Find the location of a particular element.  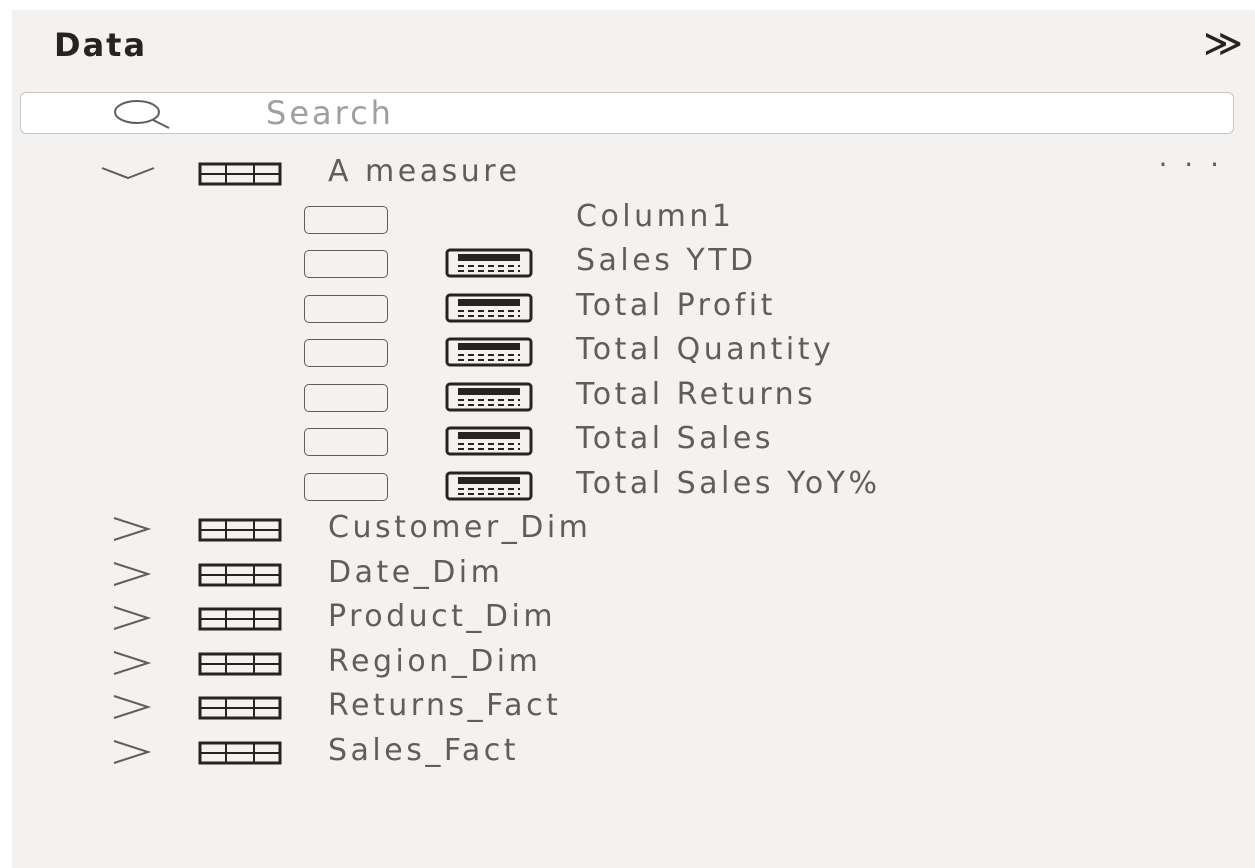

table-label: Customer_Dim is located at coordinates (460, 527).